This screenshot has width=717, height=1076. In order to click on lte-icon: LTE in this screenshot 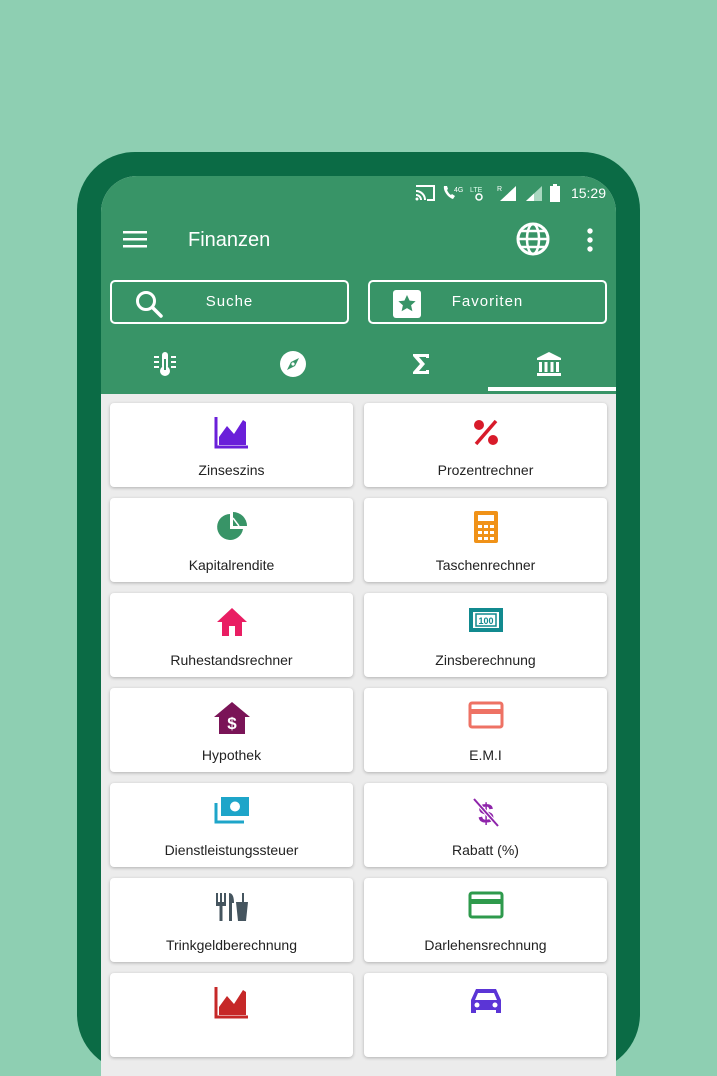, I will do `click(476, 194)`.